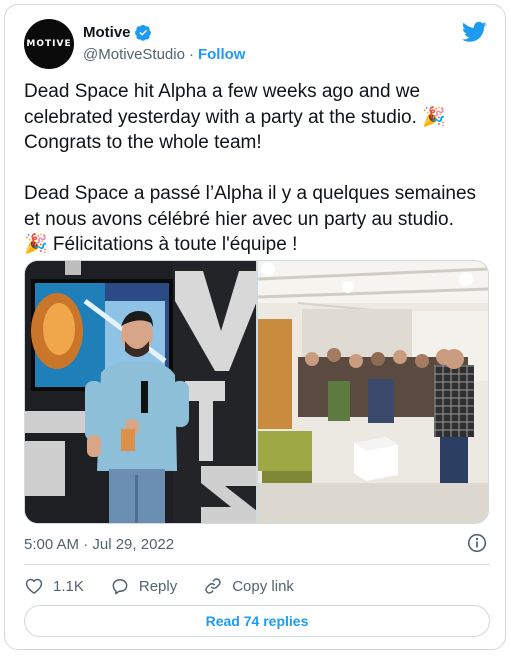 This screenshot has height=656, width=511. I want to click on action-bar: 1.1K Reply Copy link, so click(172, 586).